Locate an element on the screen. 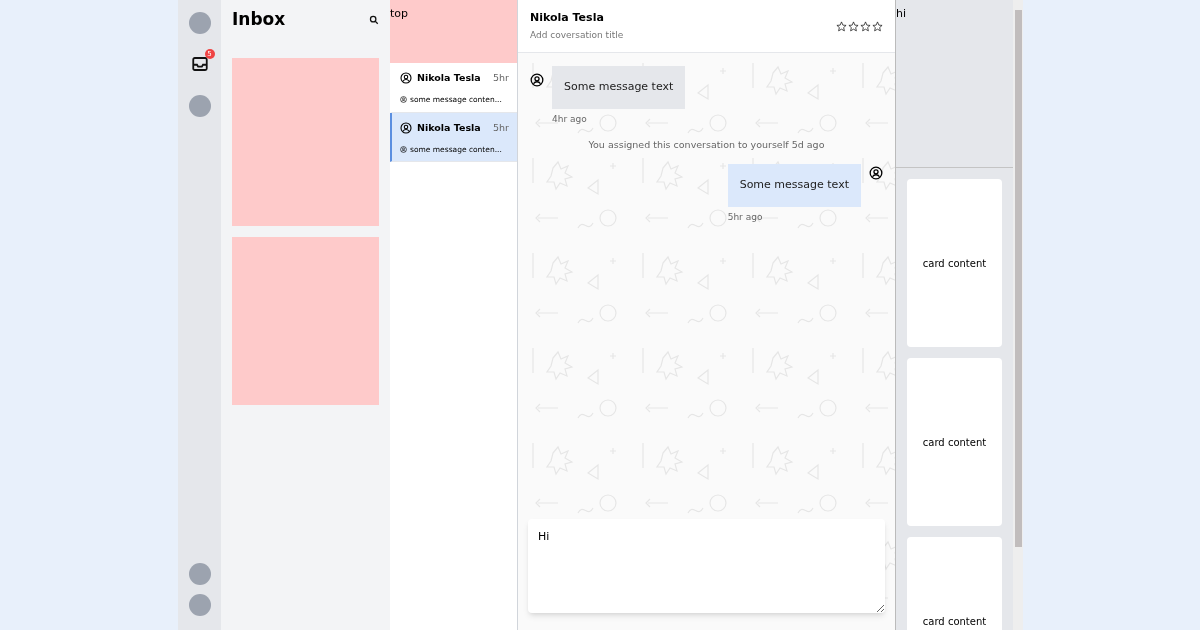  system-notice: You assigned this conversation to yourself 5d ago is located at coordinates (706, 145).